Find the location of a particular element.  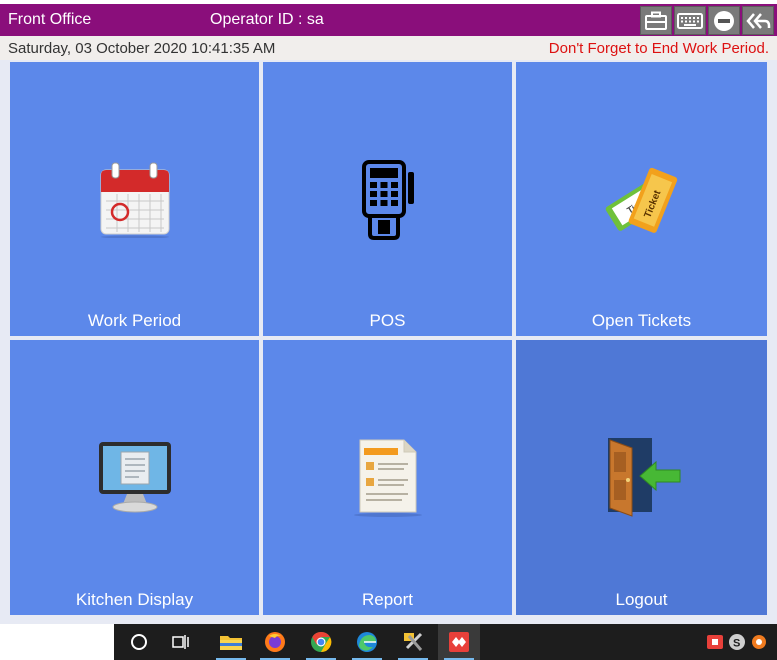

pos-tile: POS is located at coordinates (387, 199).